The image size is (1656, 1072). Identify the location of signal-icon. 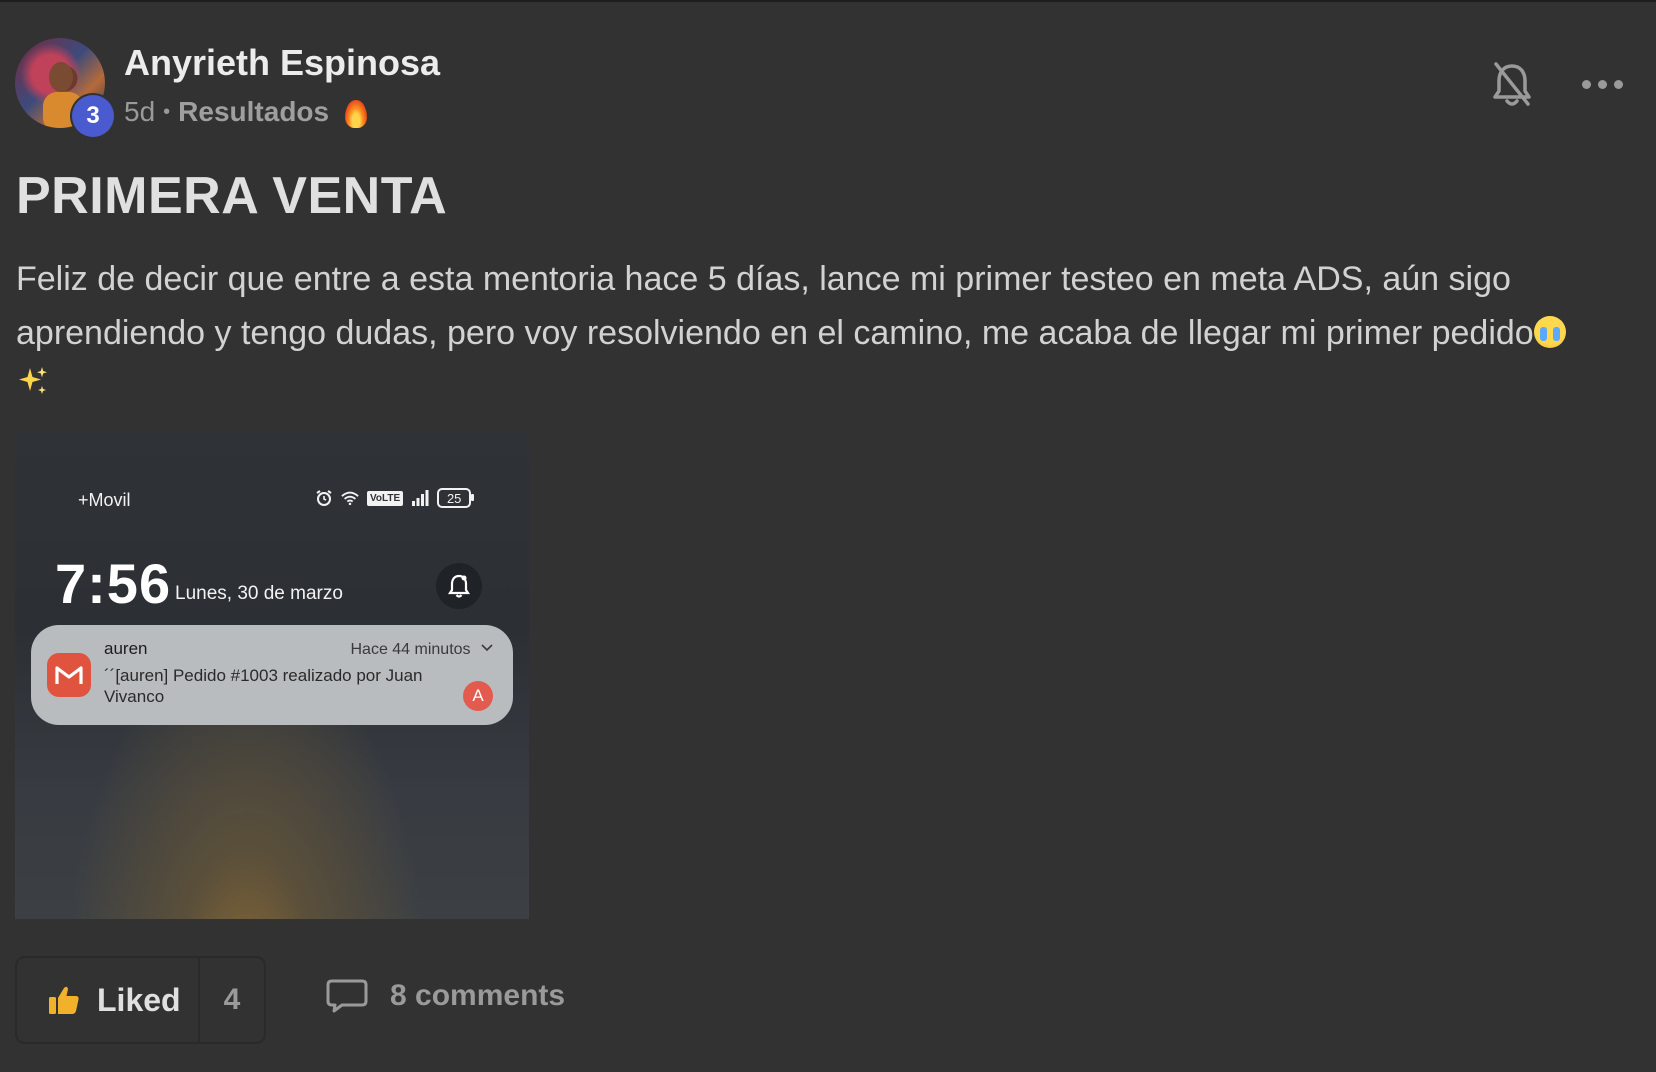
(420, 498).